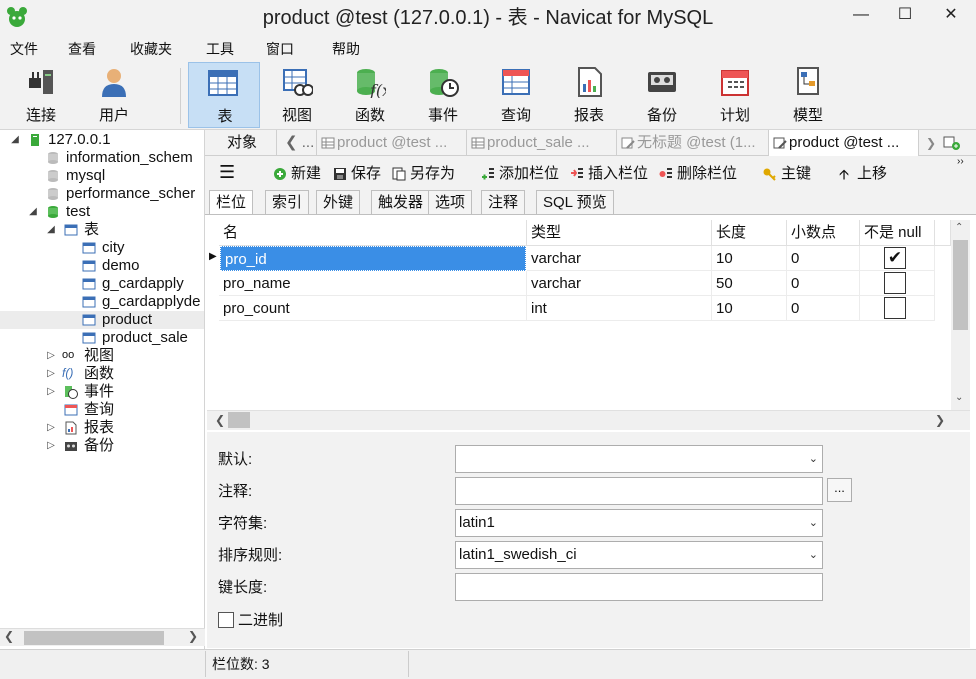  I want to click on cell-field-name: pro_id, so click(373, 258).